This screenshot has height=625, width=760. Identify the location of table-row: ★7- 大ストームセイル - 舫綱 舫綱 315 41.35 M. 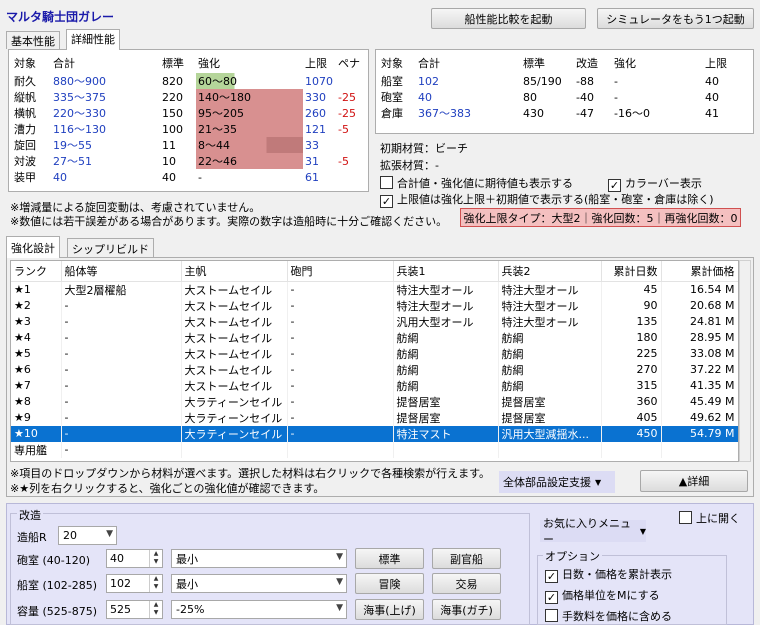
(374, 385).